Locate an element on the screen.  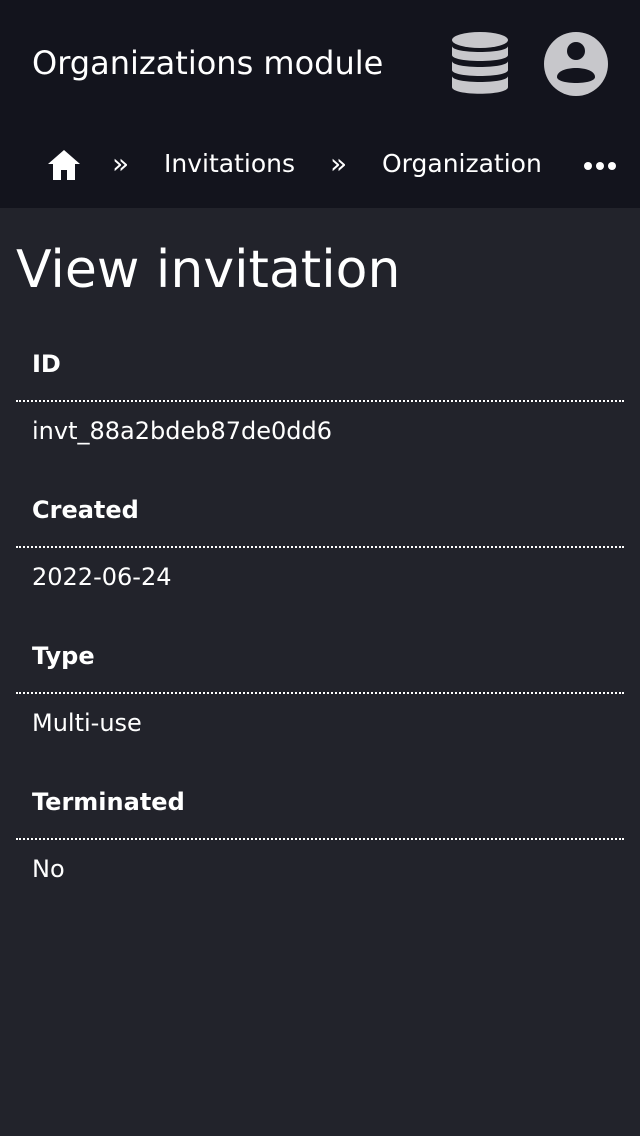
field-label: Type is located at coordinates (63, 656).